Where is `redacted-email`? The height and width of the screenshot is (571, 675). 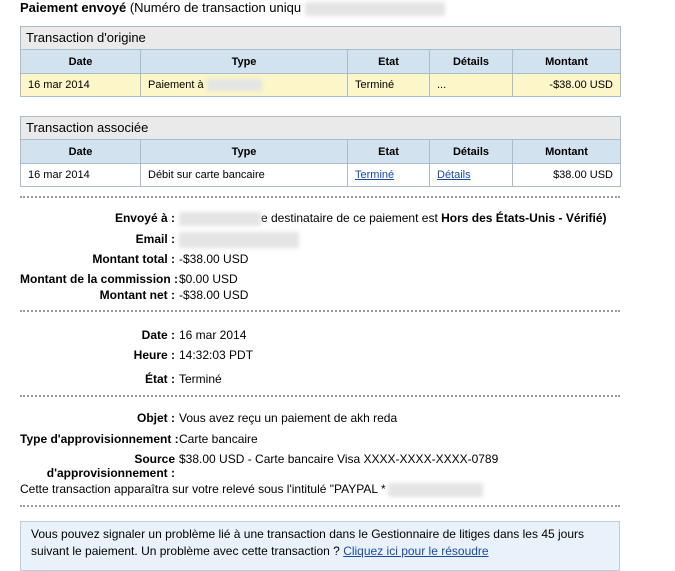 redacted-email is located at coordinates (239, 240).